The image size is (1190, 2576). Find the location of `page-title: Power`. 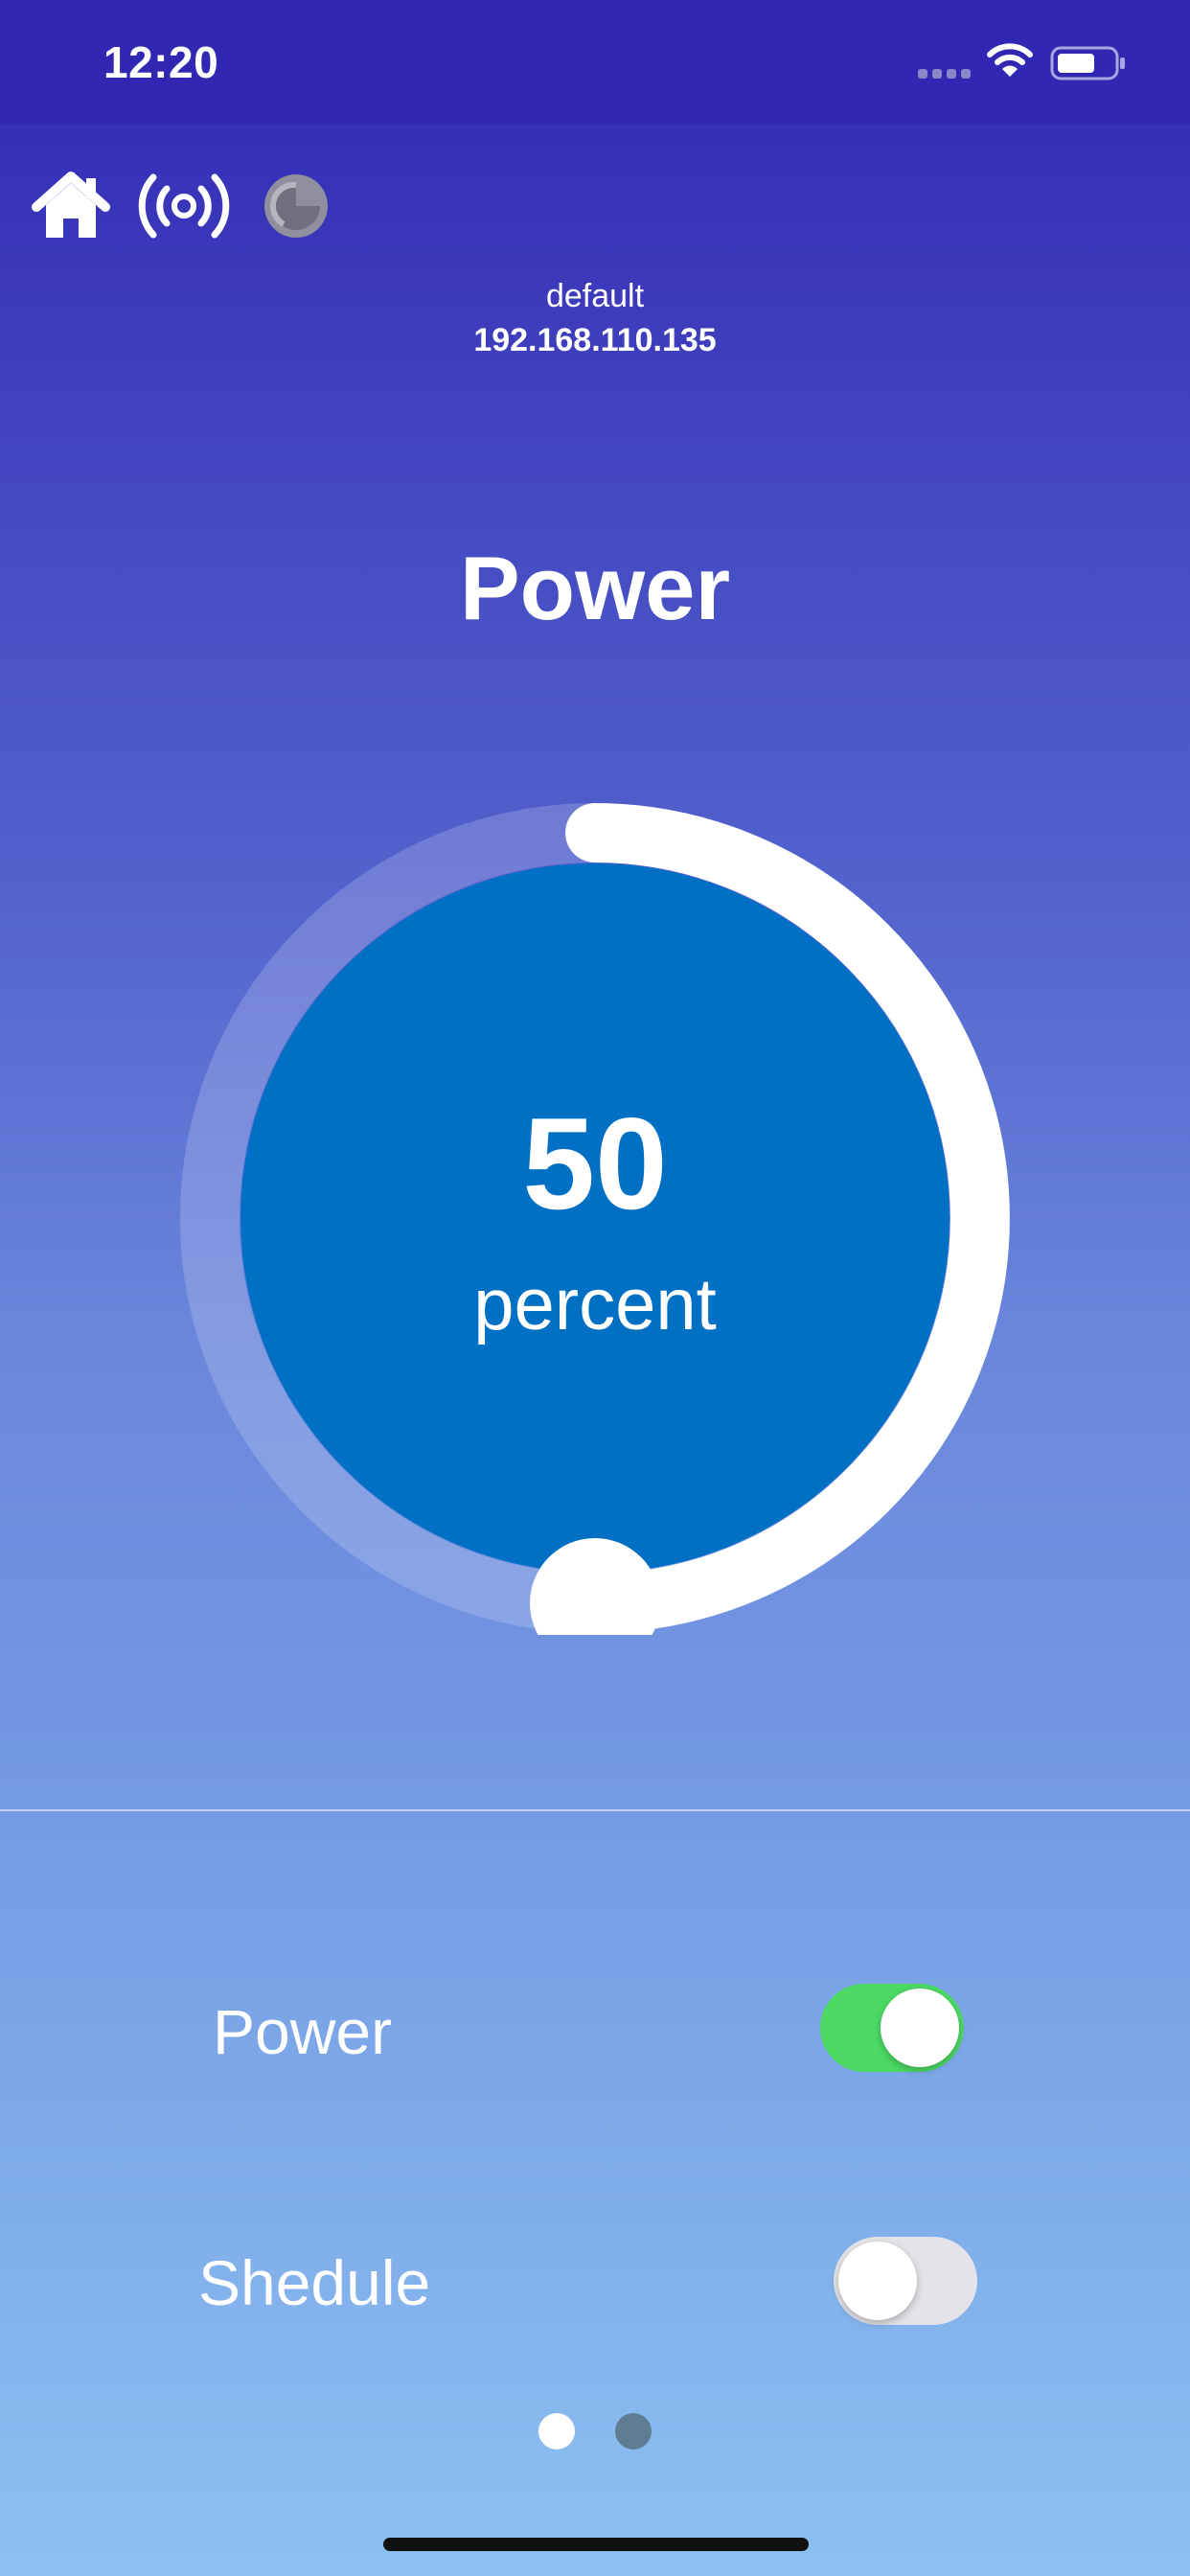

page-title: Power is located at coordinates (595, 588).